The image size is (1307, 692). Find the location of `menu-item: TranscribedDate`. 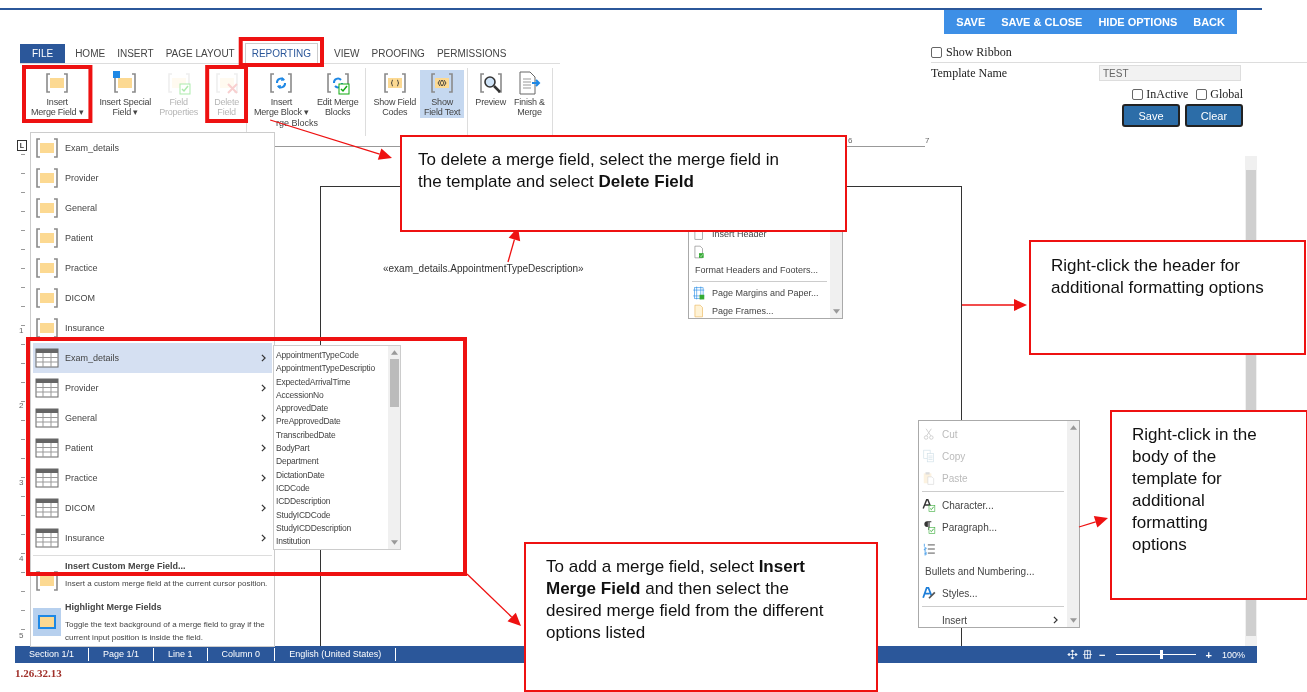

menu-item: TranscribedDate is located at coordinates (332, 435).